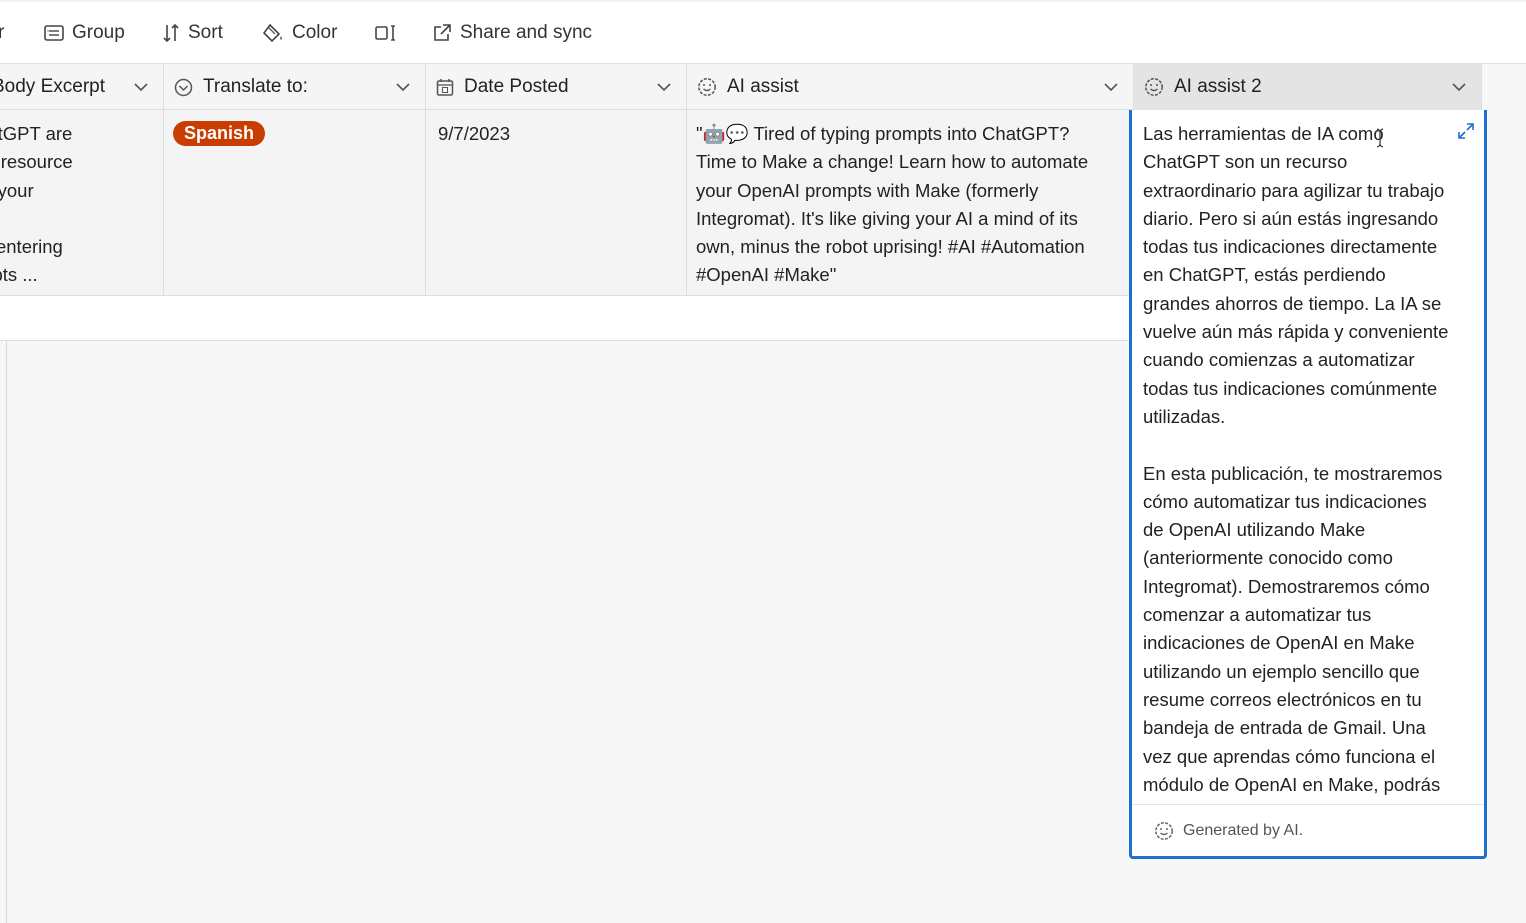 The height and width of the screenshot is (923, 1526). Describe the element at coordinates (1466, 131) in the screenshot. I see `expand-arrows-icon` at that location.